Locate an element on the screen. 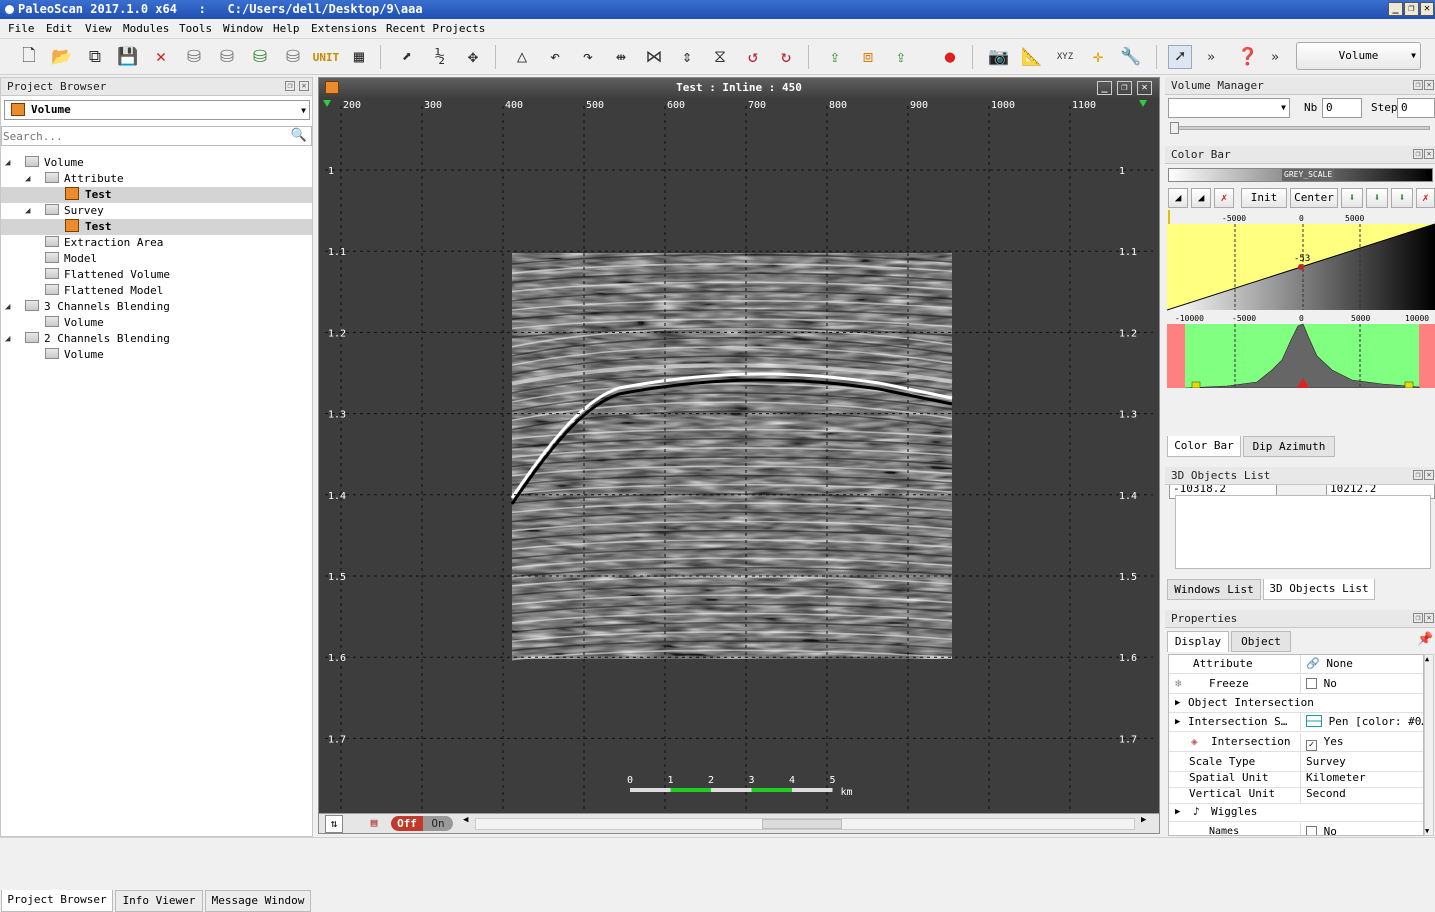 The image size is (1435, 912). arrow-export-icon: ⬈ is located at coordinates (407, 57).